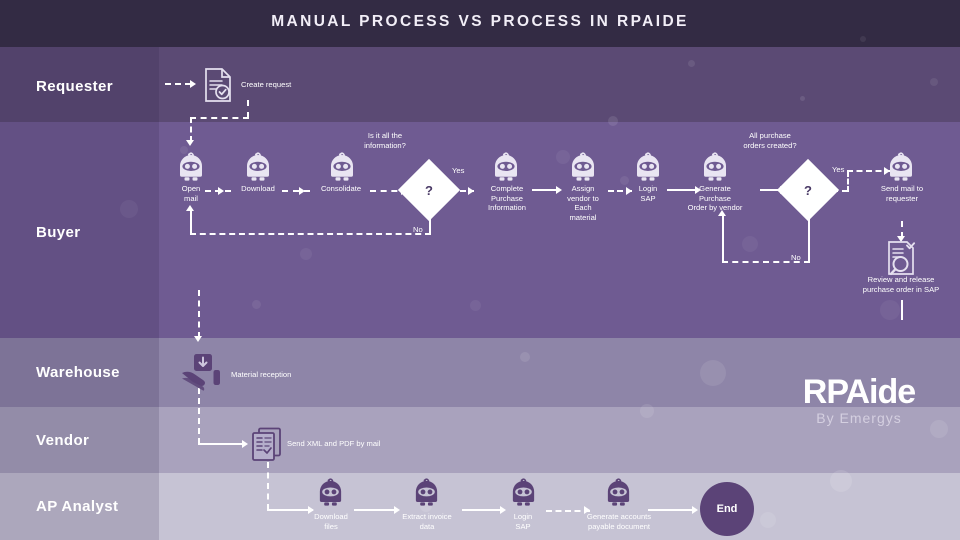 This screenshot has height=540, width=960. Describe the element at coordinates (902, 193) in the screenshot. I see `label-send-mail-to-requester: Send mail to requester` at that location.